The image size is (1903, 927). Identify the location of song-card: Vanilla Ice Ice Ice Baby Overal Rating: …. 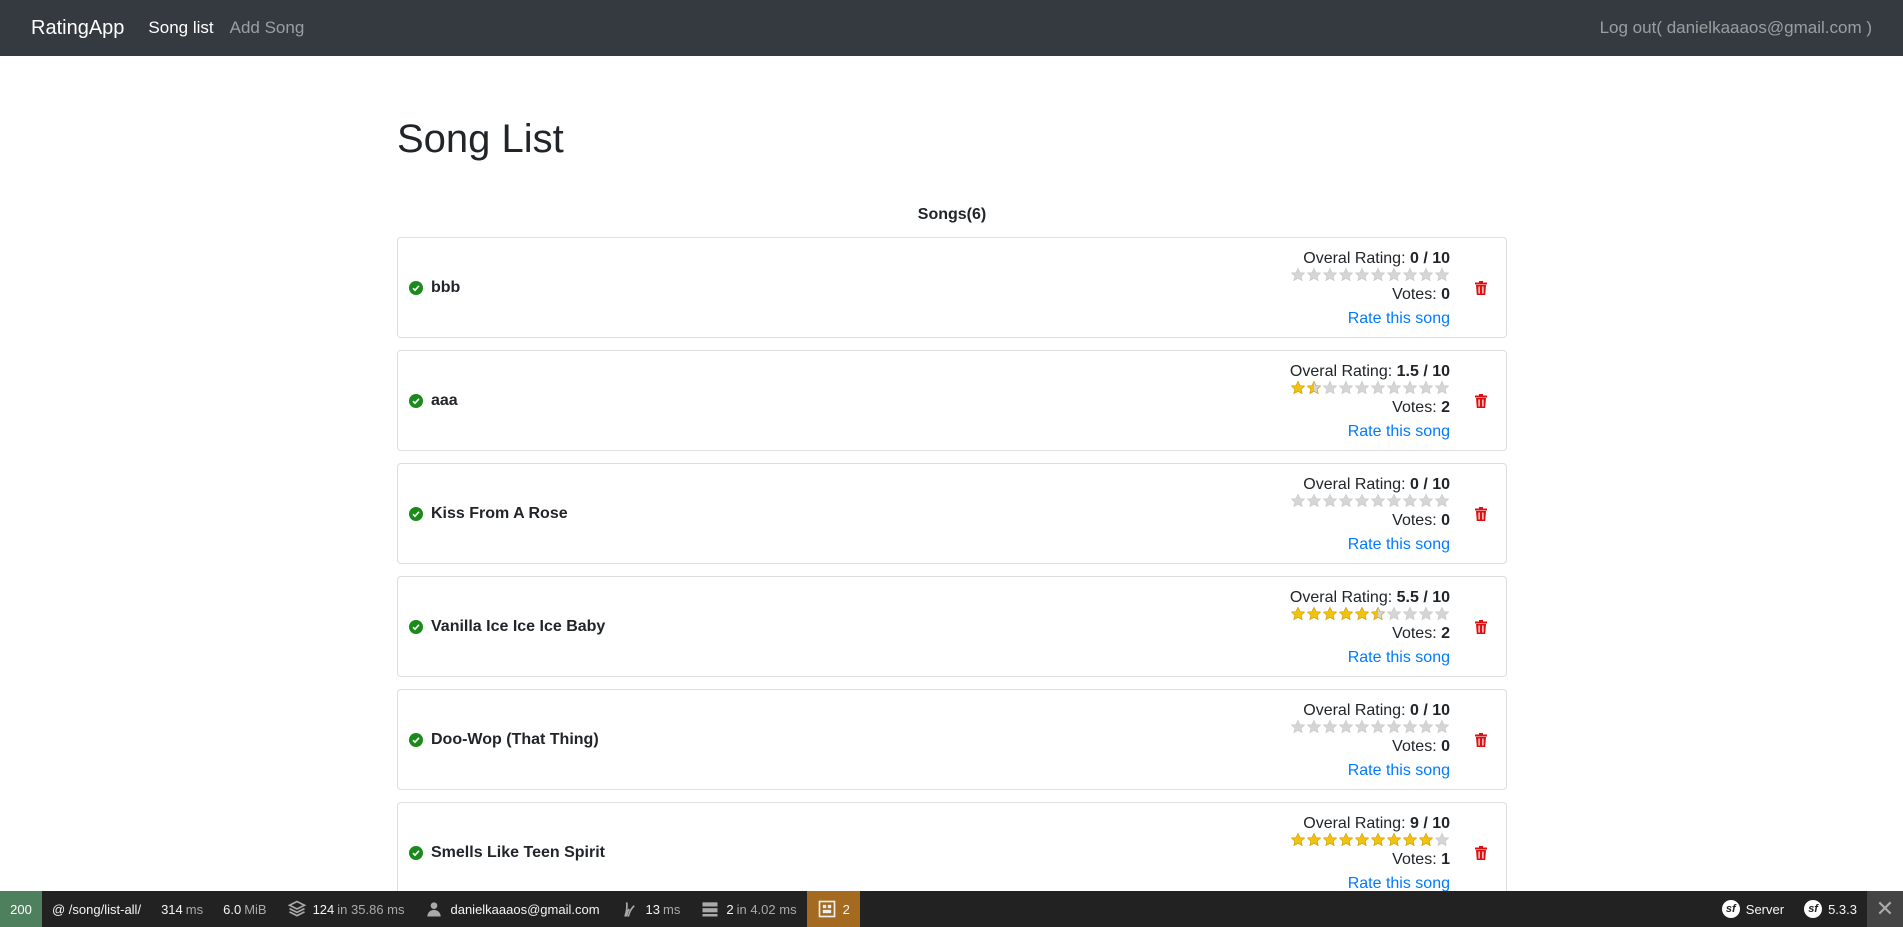
(952, 626).